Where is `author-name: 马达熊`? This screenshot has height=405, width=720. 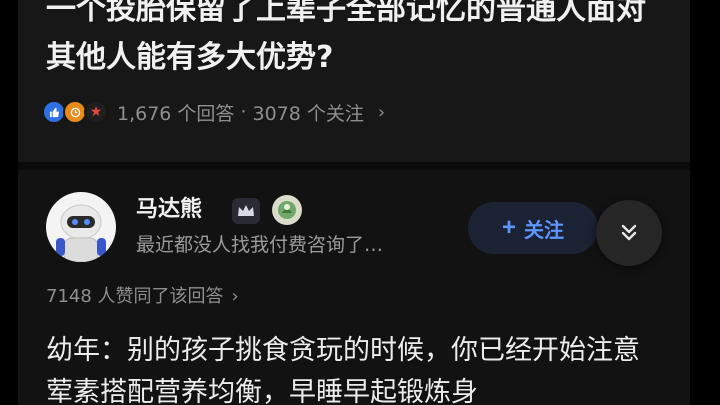
author-name: 马达熊 is located at coordinates (169, 210).